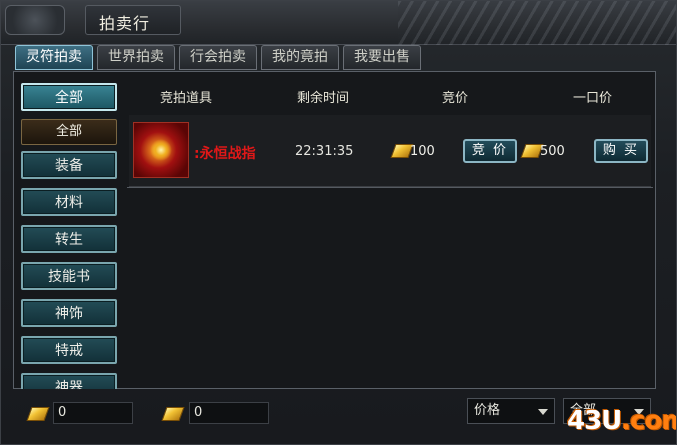 The height and width of the screenshot is (445, 677). Describe the element at coordinates (54, 57) in the screenshot. I see `tab-talisman-auction: 灵符拍卖` at that location.